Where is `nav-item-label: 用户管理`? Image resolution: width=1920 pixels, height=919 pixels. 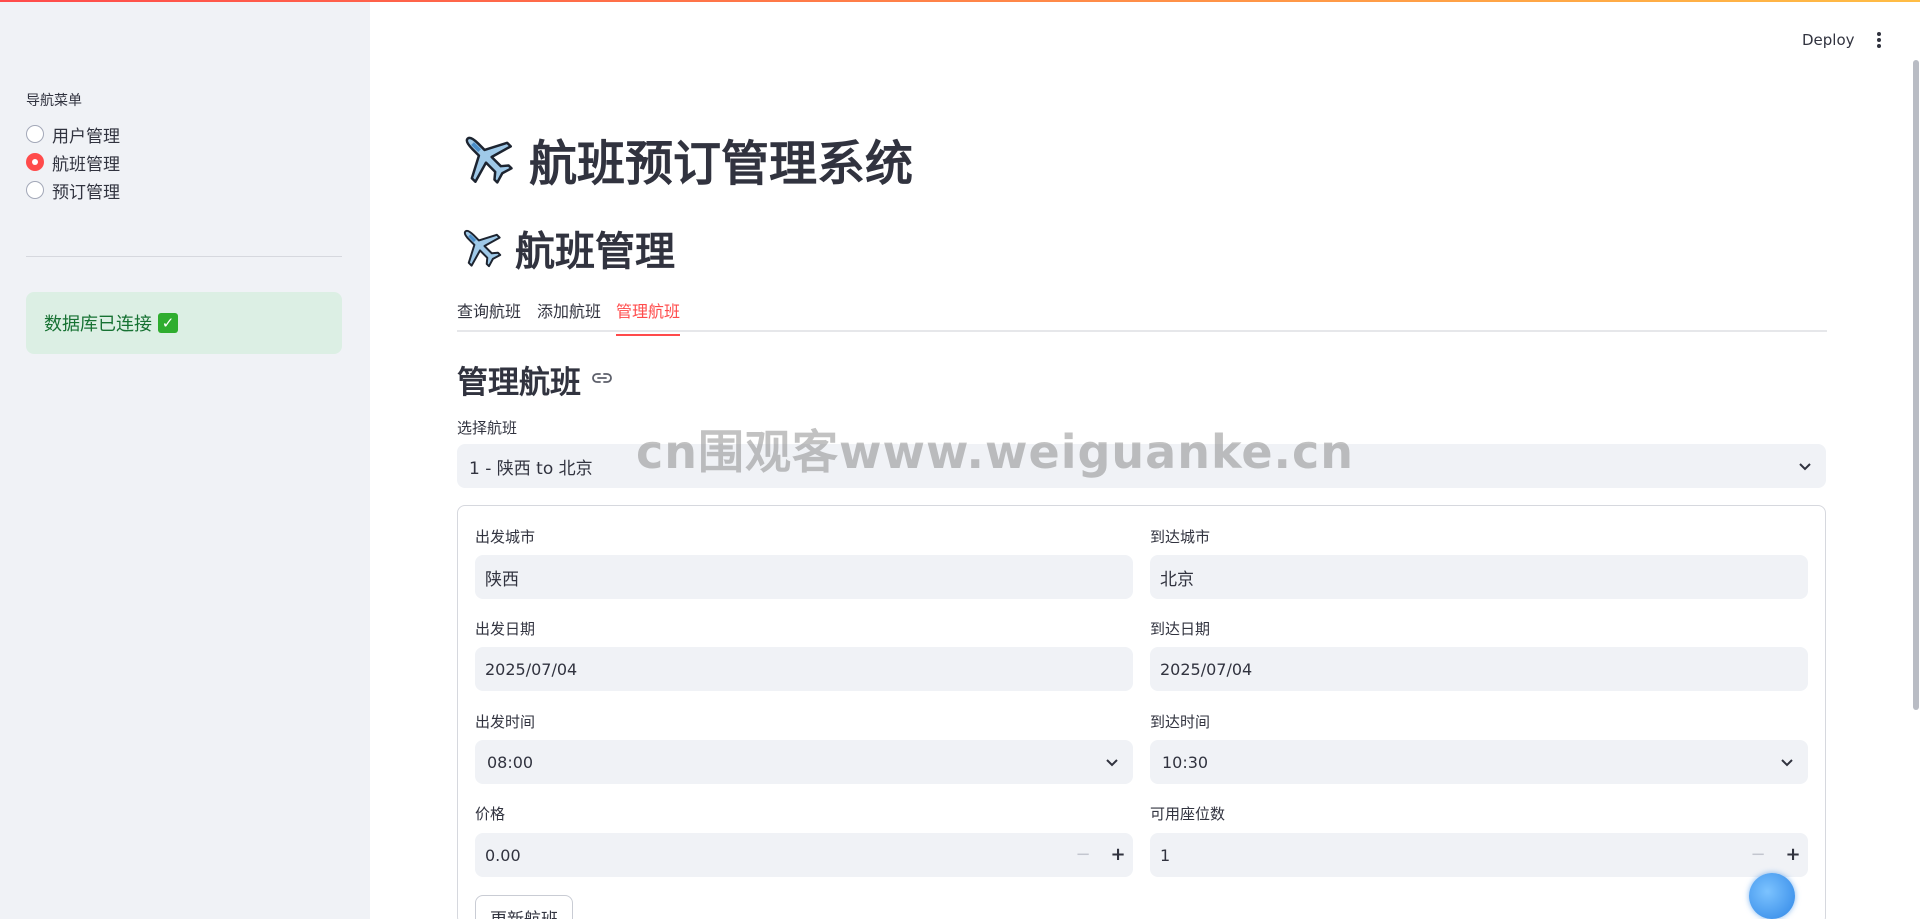 nav-item-label: 用户管理 is located at coordinates (86, 136).